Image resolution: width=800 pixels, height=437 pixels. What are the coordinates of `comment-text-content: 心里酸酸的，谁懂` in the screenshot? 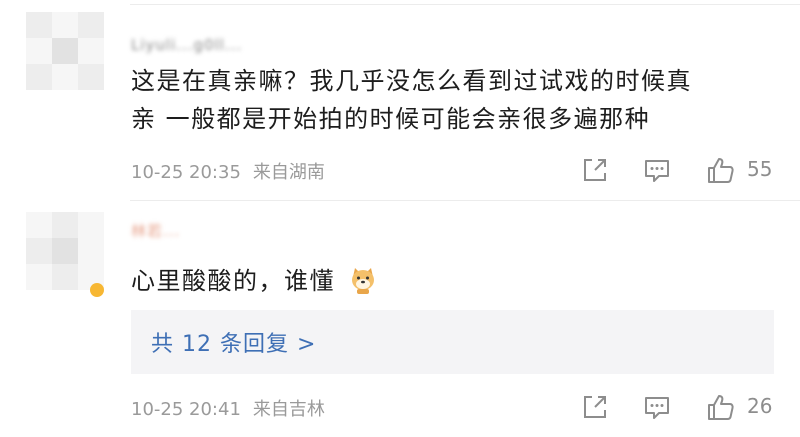 It's located at (233, 281).